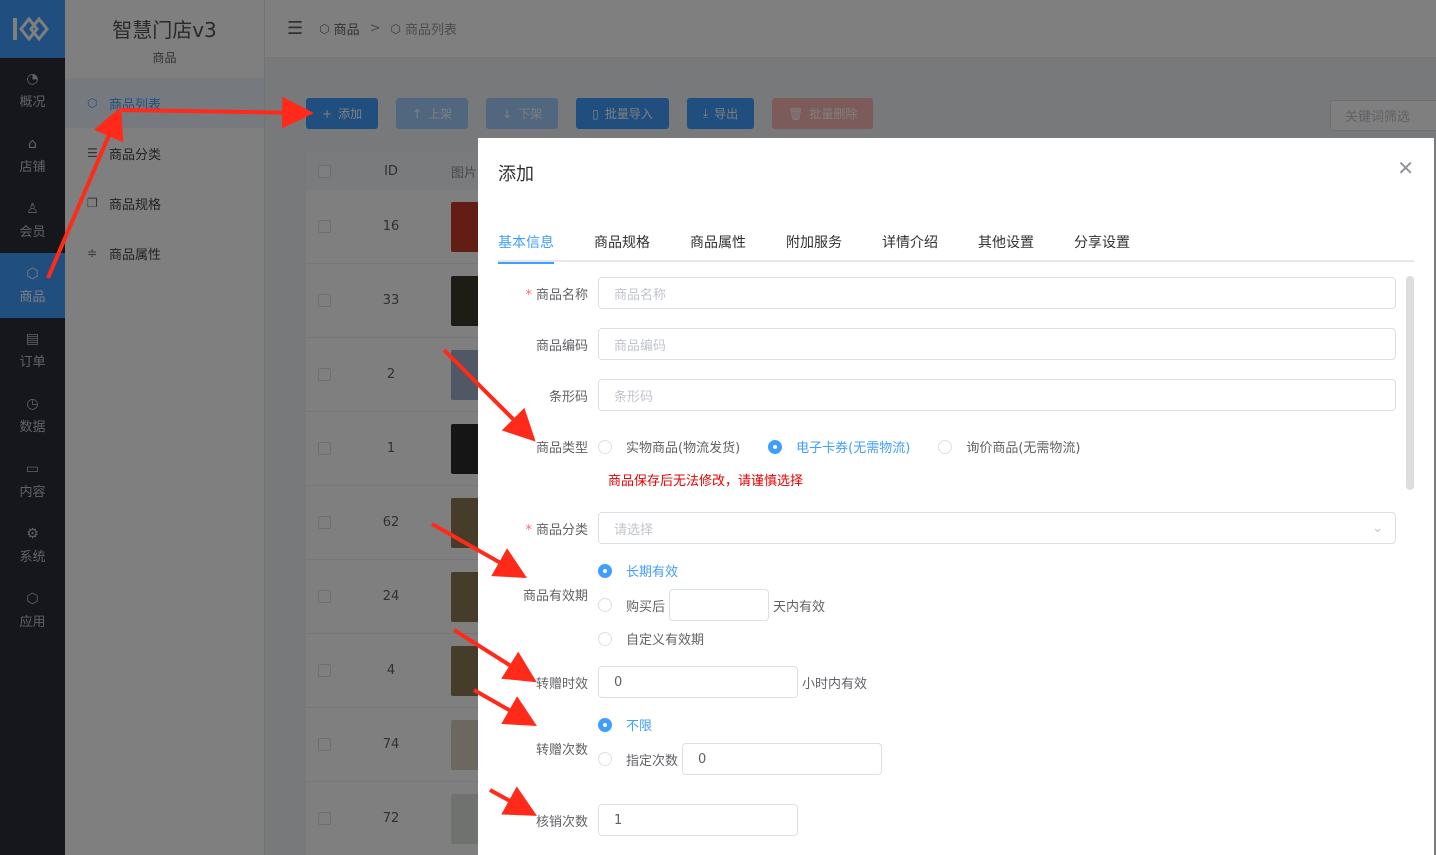  What do you see at coordinates (799, 607) in the screenshot?
I see `validity-days-suffix: 天内有效` at bounding box center [799, 607].